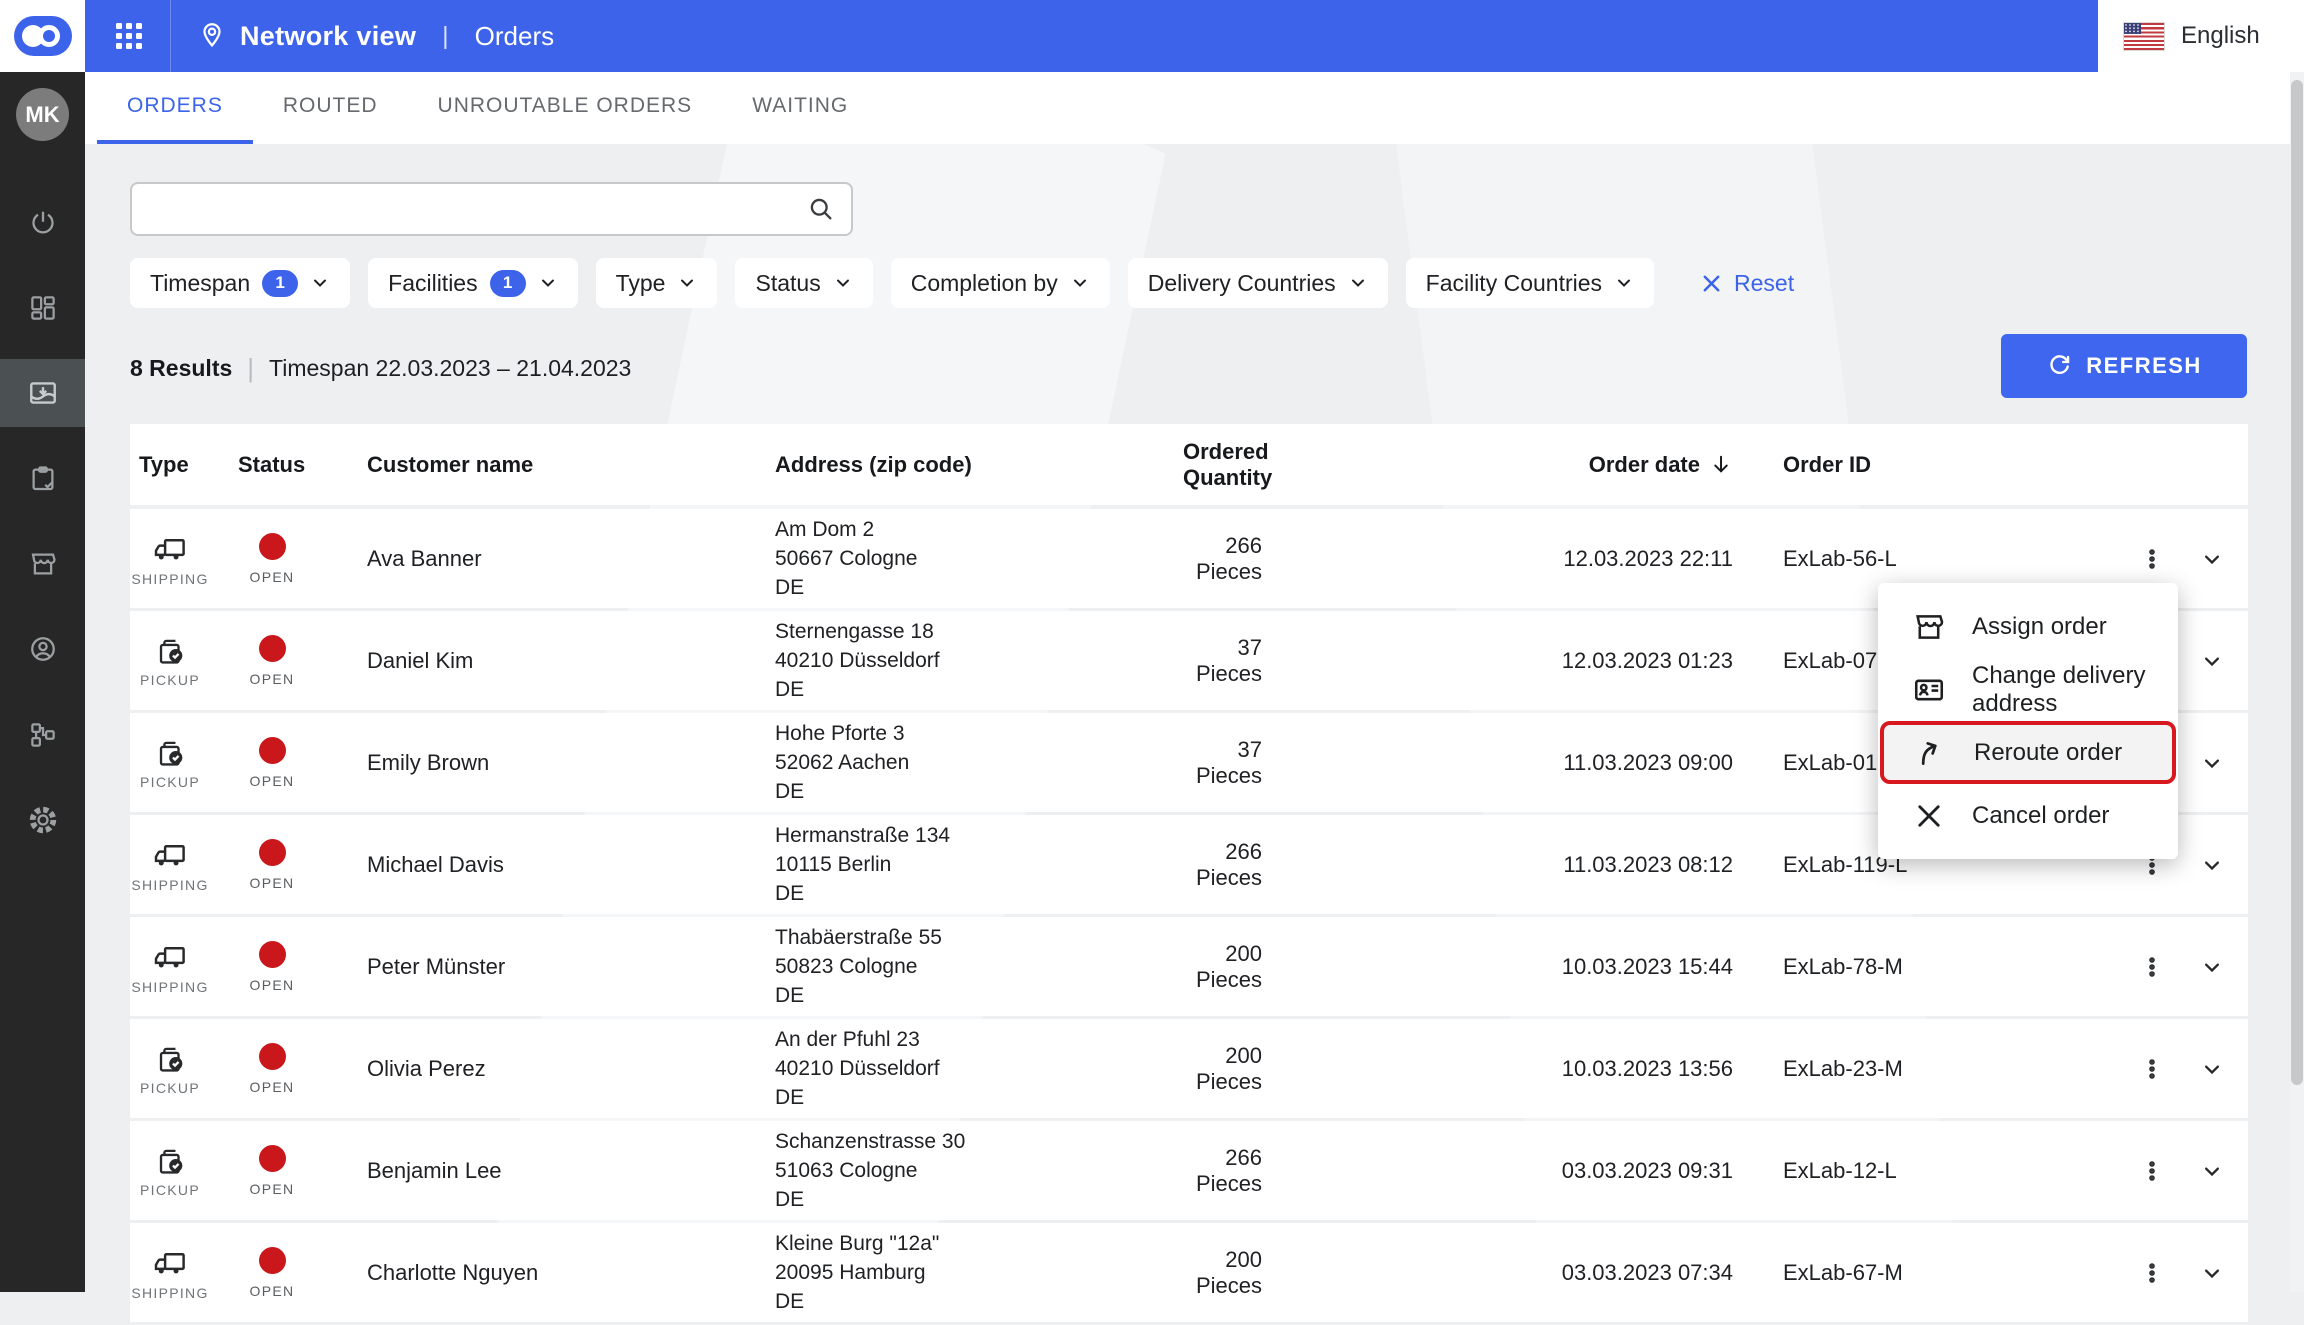  I want to click on customer-name: Daniel Kim, so click(420, 660).